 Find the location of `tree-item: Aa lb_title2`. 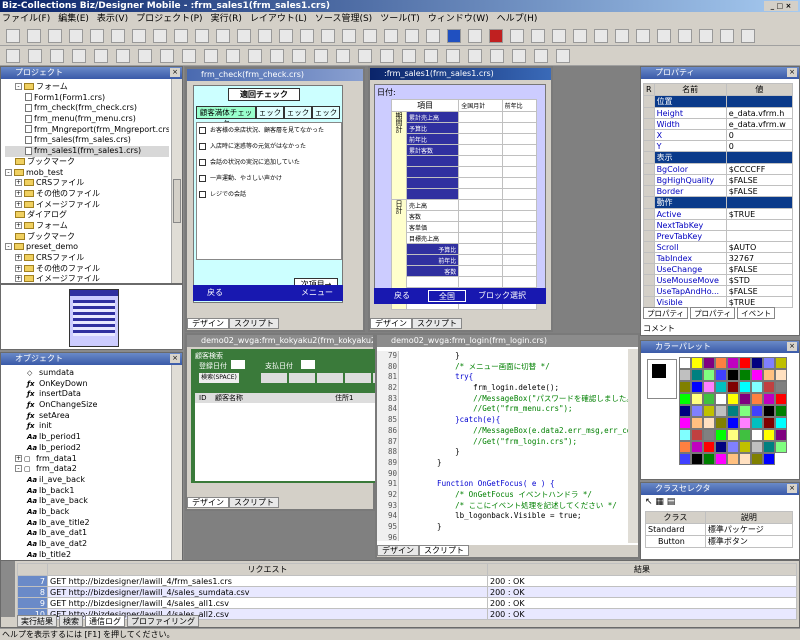

tree-item: Aa lb_title2 is located at coordinates (98, 555).